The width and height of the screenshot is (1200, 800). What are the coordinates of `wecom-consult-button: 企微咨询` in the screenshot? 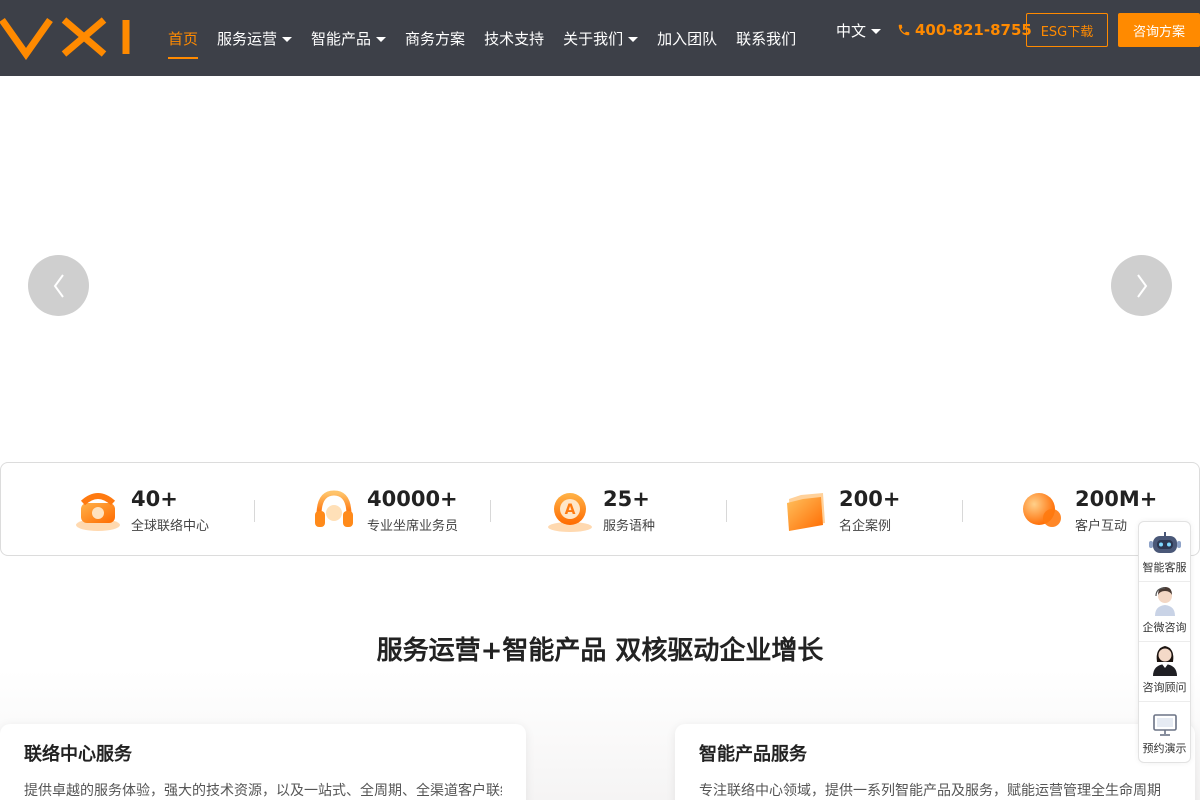 It's located at (1164, 612).